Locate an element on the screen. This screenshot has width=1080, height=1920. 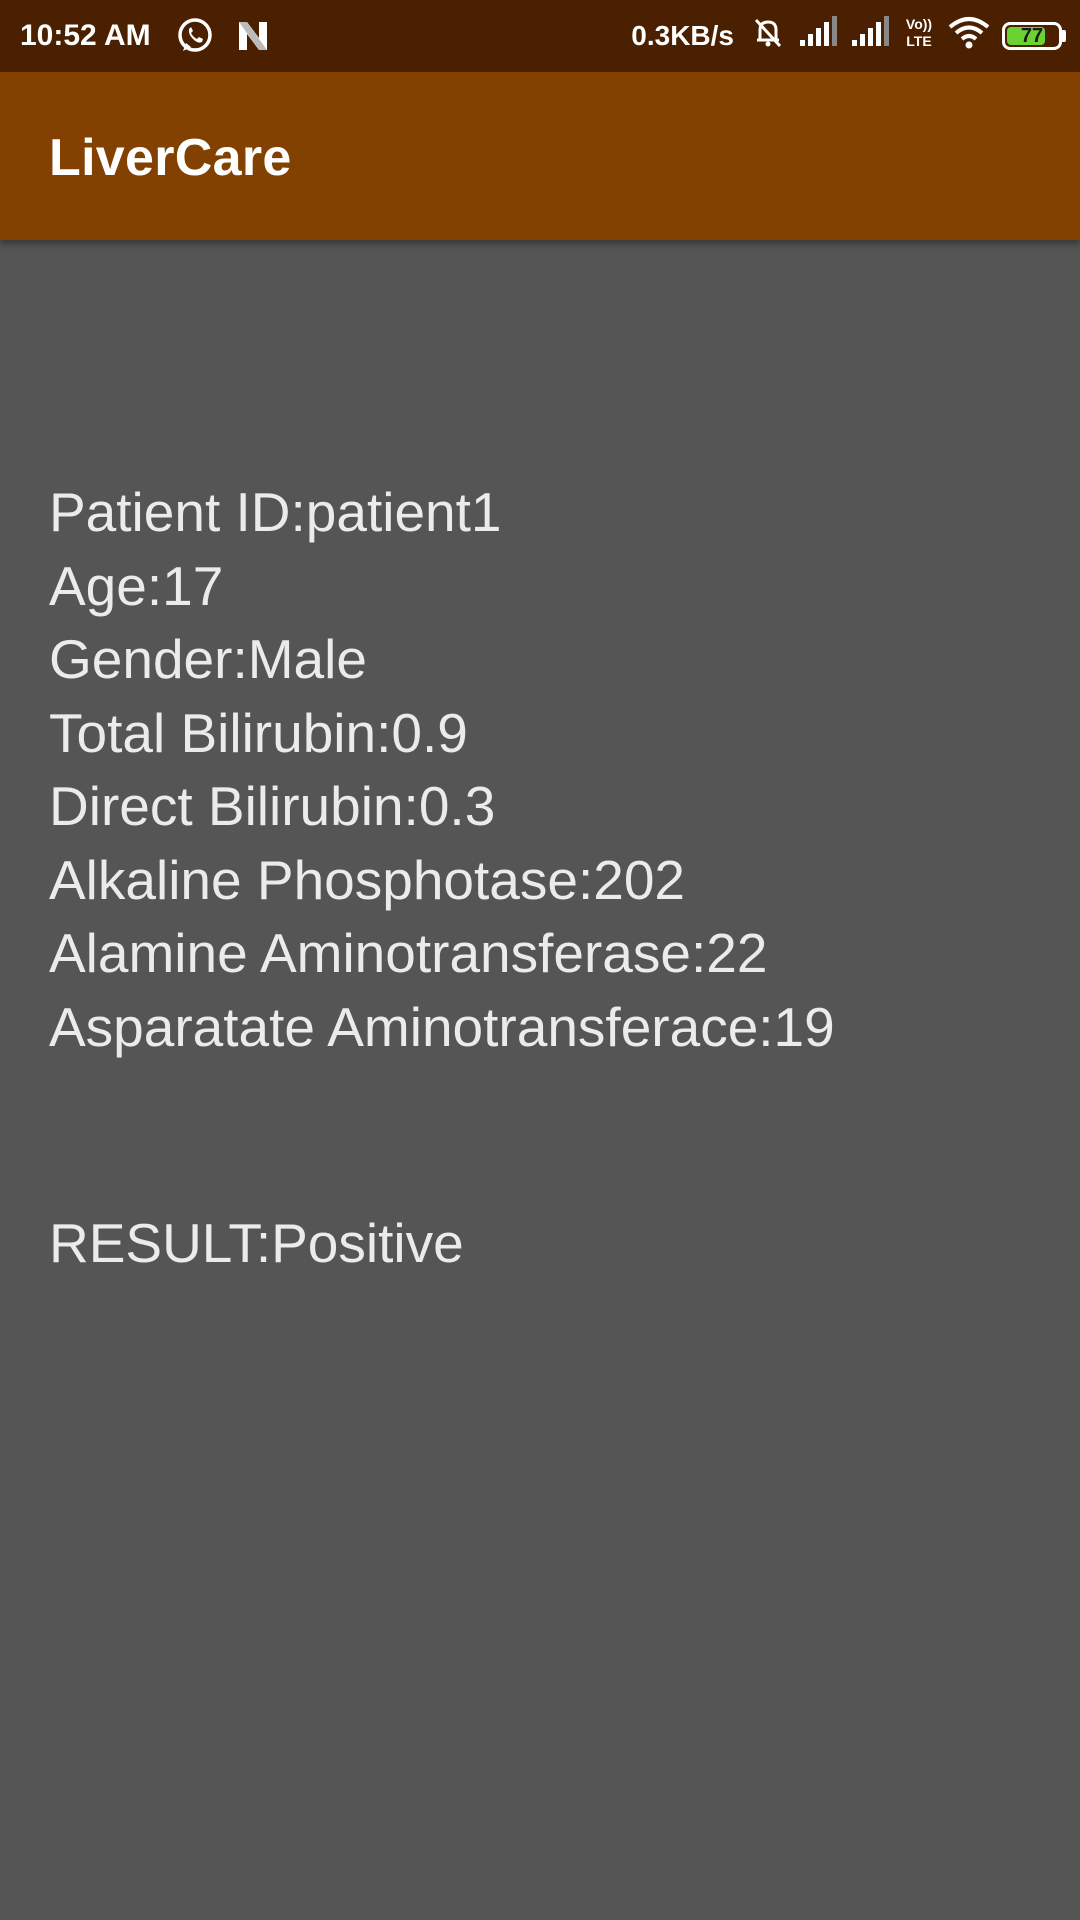
whatsapp-icon is located at coordinates (195, 40).